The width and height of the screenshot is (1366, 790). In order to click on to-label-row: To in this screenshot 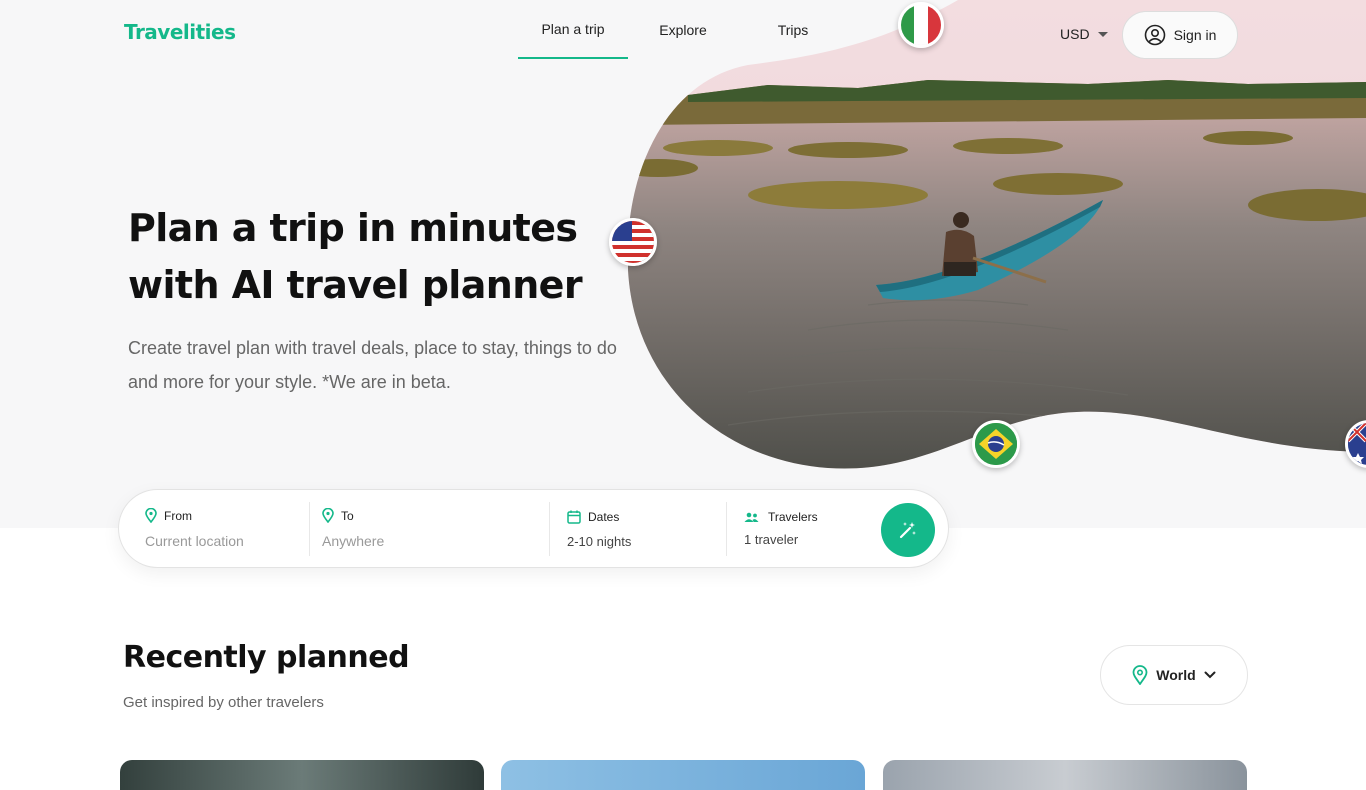, I will do `click(338, 515)`.